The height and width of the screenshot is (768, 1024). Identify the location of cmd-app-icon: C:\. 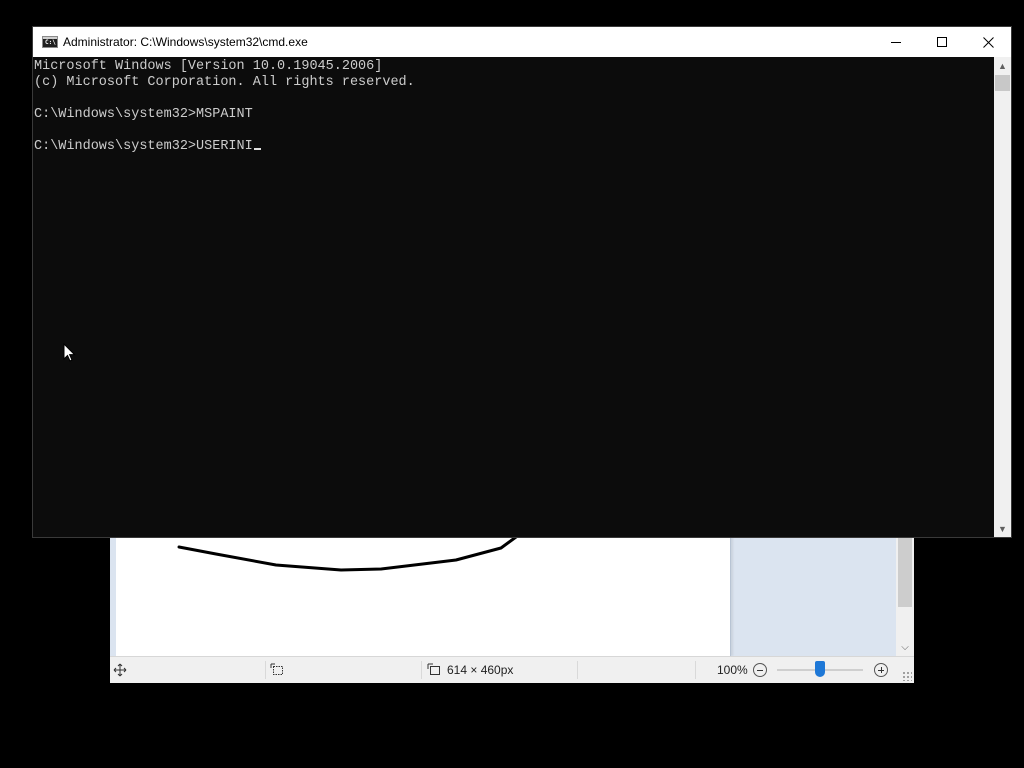
(50, 42).